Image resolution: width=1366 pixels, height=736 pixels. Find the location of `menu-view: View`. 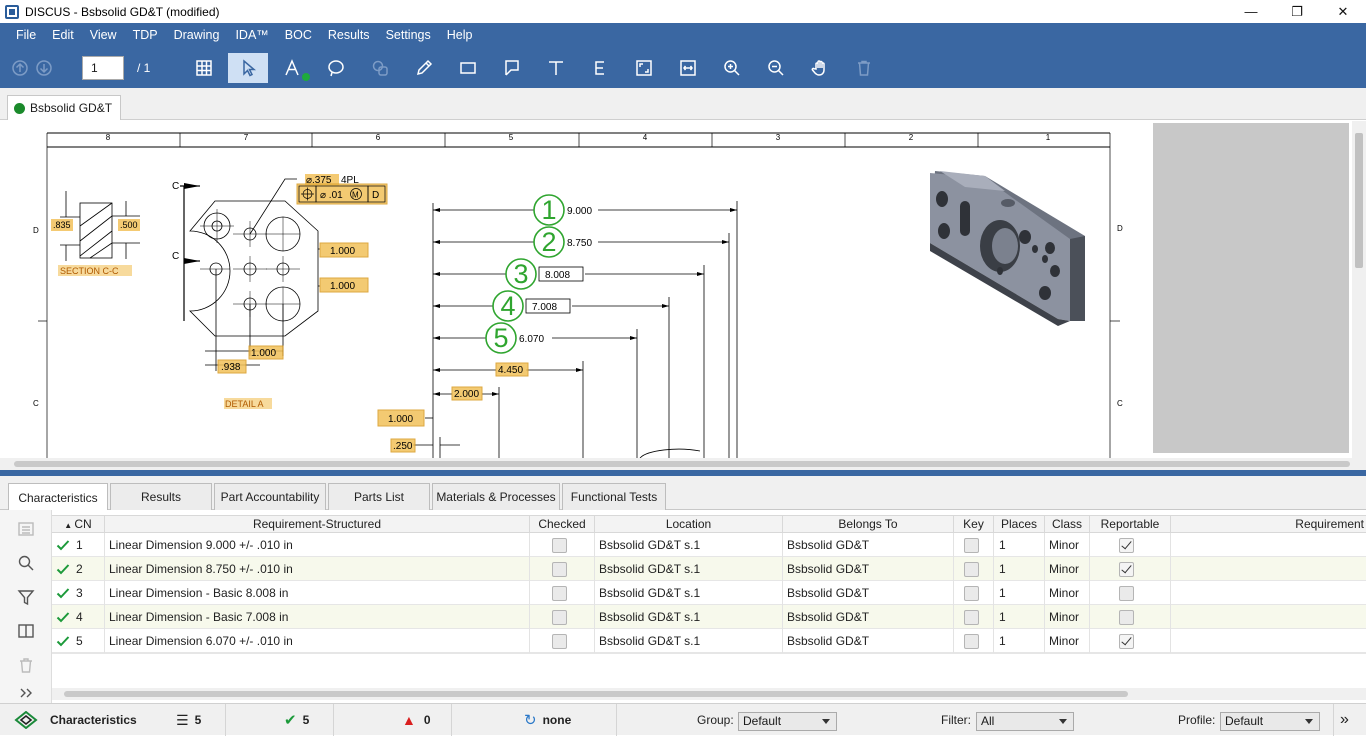

menu-view: View is located at coordinates (103, 35).